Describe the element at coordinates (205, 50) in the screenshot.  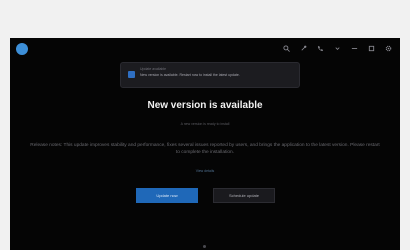
I see `title-bar` at that location.